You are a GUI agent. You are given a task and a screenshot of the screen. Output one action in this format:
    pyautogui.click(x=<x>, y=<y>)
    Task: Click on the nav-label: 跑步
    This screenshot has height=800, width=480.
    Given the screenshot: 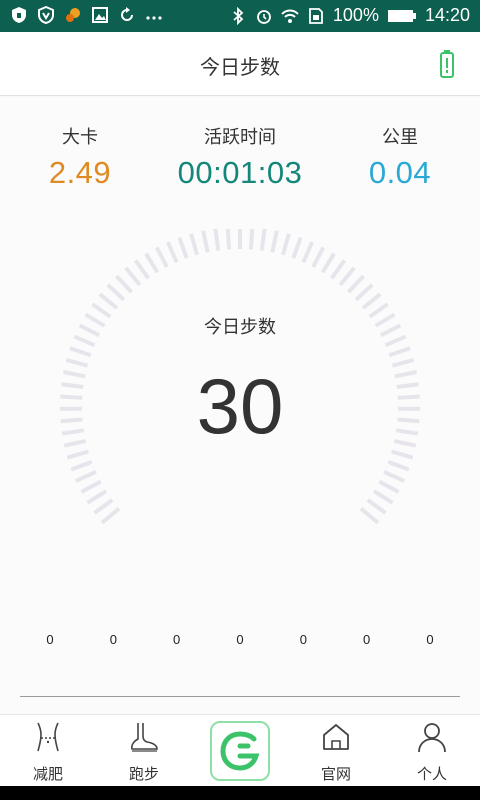 What is the action you would take?
    pyautogui.click(x=143, y=774)
    